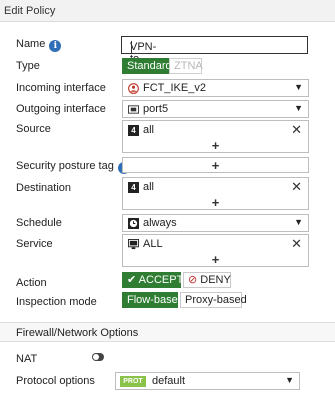 The width and height of the screenshot is (335, 400). I want to click on name-label-row: Name i, so click(39, 45).